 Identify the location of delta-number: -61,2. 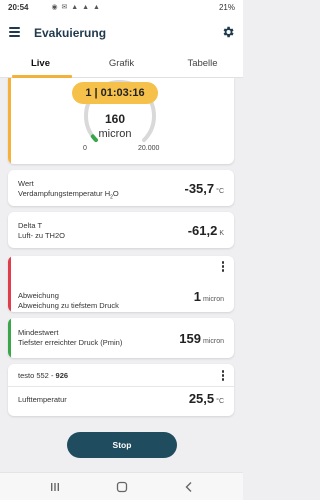
(202, 230).